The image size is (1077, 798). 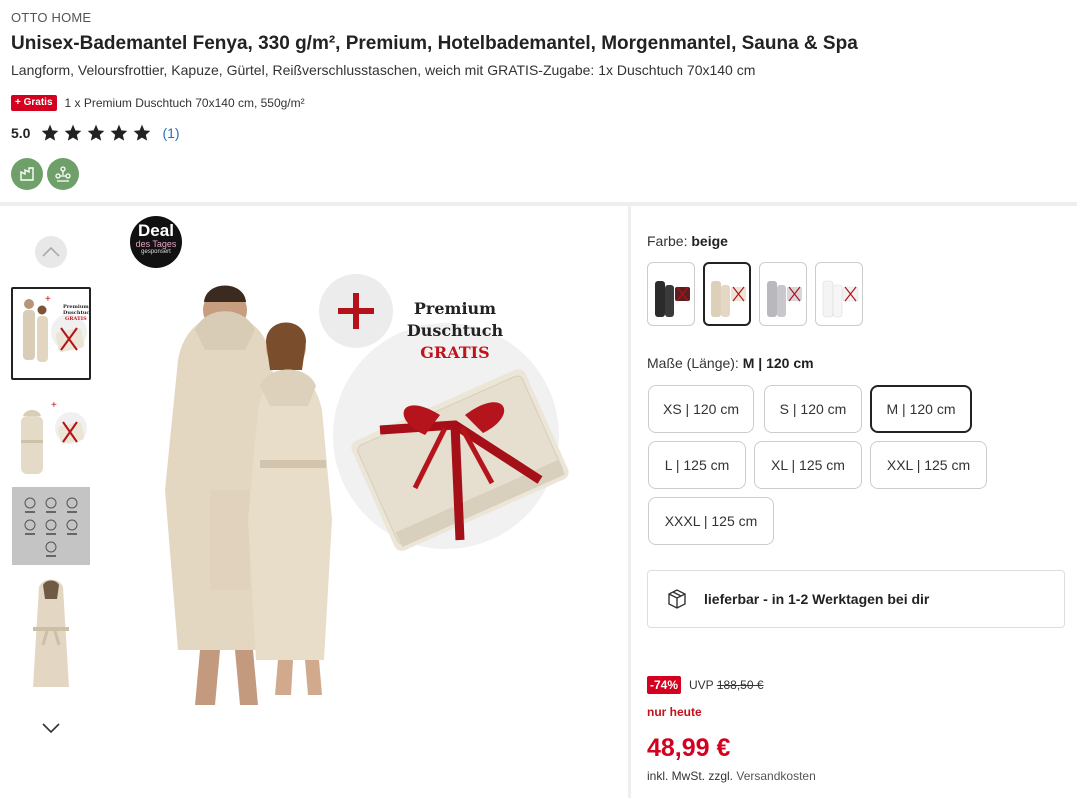 I want to click on promo-text: Premium Duschtuch GRATIS, so click(x=455, y=331).